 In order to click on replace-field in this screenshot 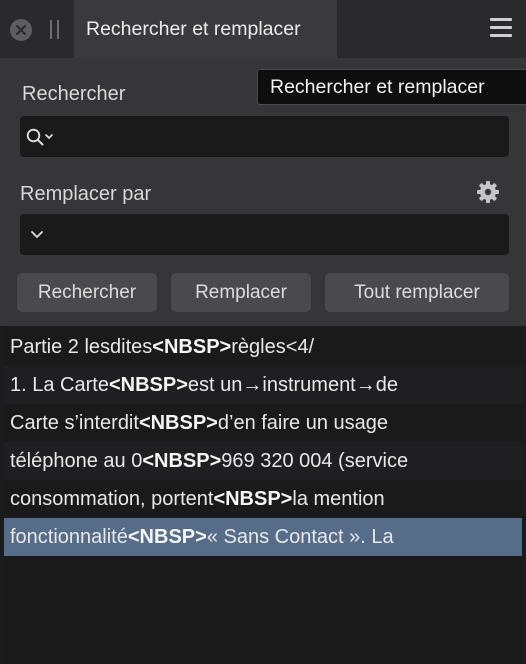, I will do `click(264, 234)`.